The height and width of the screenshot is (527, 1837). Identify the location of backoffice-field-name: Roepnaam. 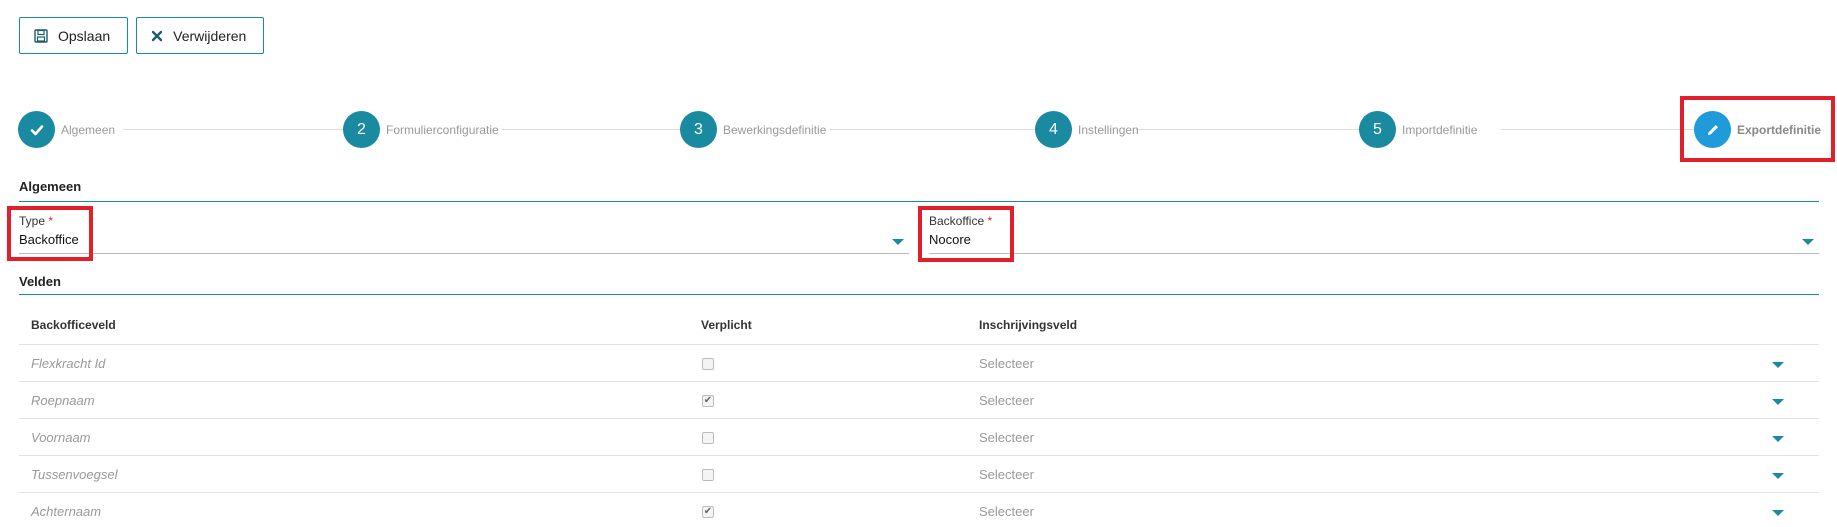
(63, 400).